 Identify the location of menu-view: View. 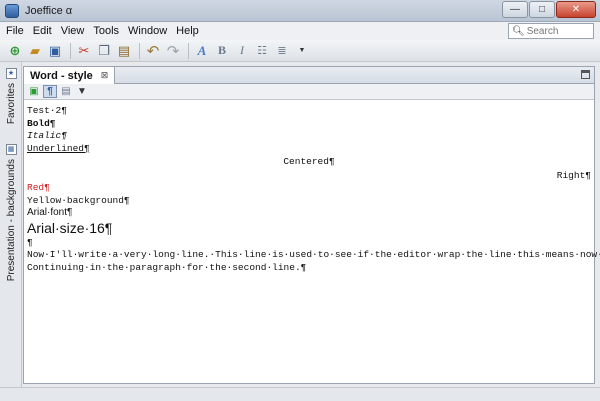
(73, 31).